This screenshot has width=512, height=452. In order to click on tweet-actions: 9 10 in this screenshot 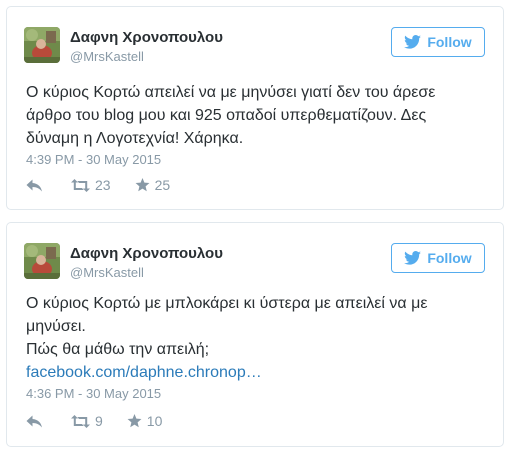, I will do `click(94, 421)`.